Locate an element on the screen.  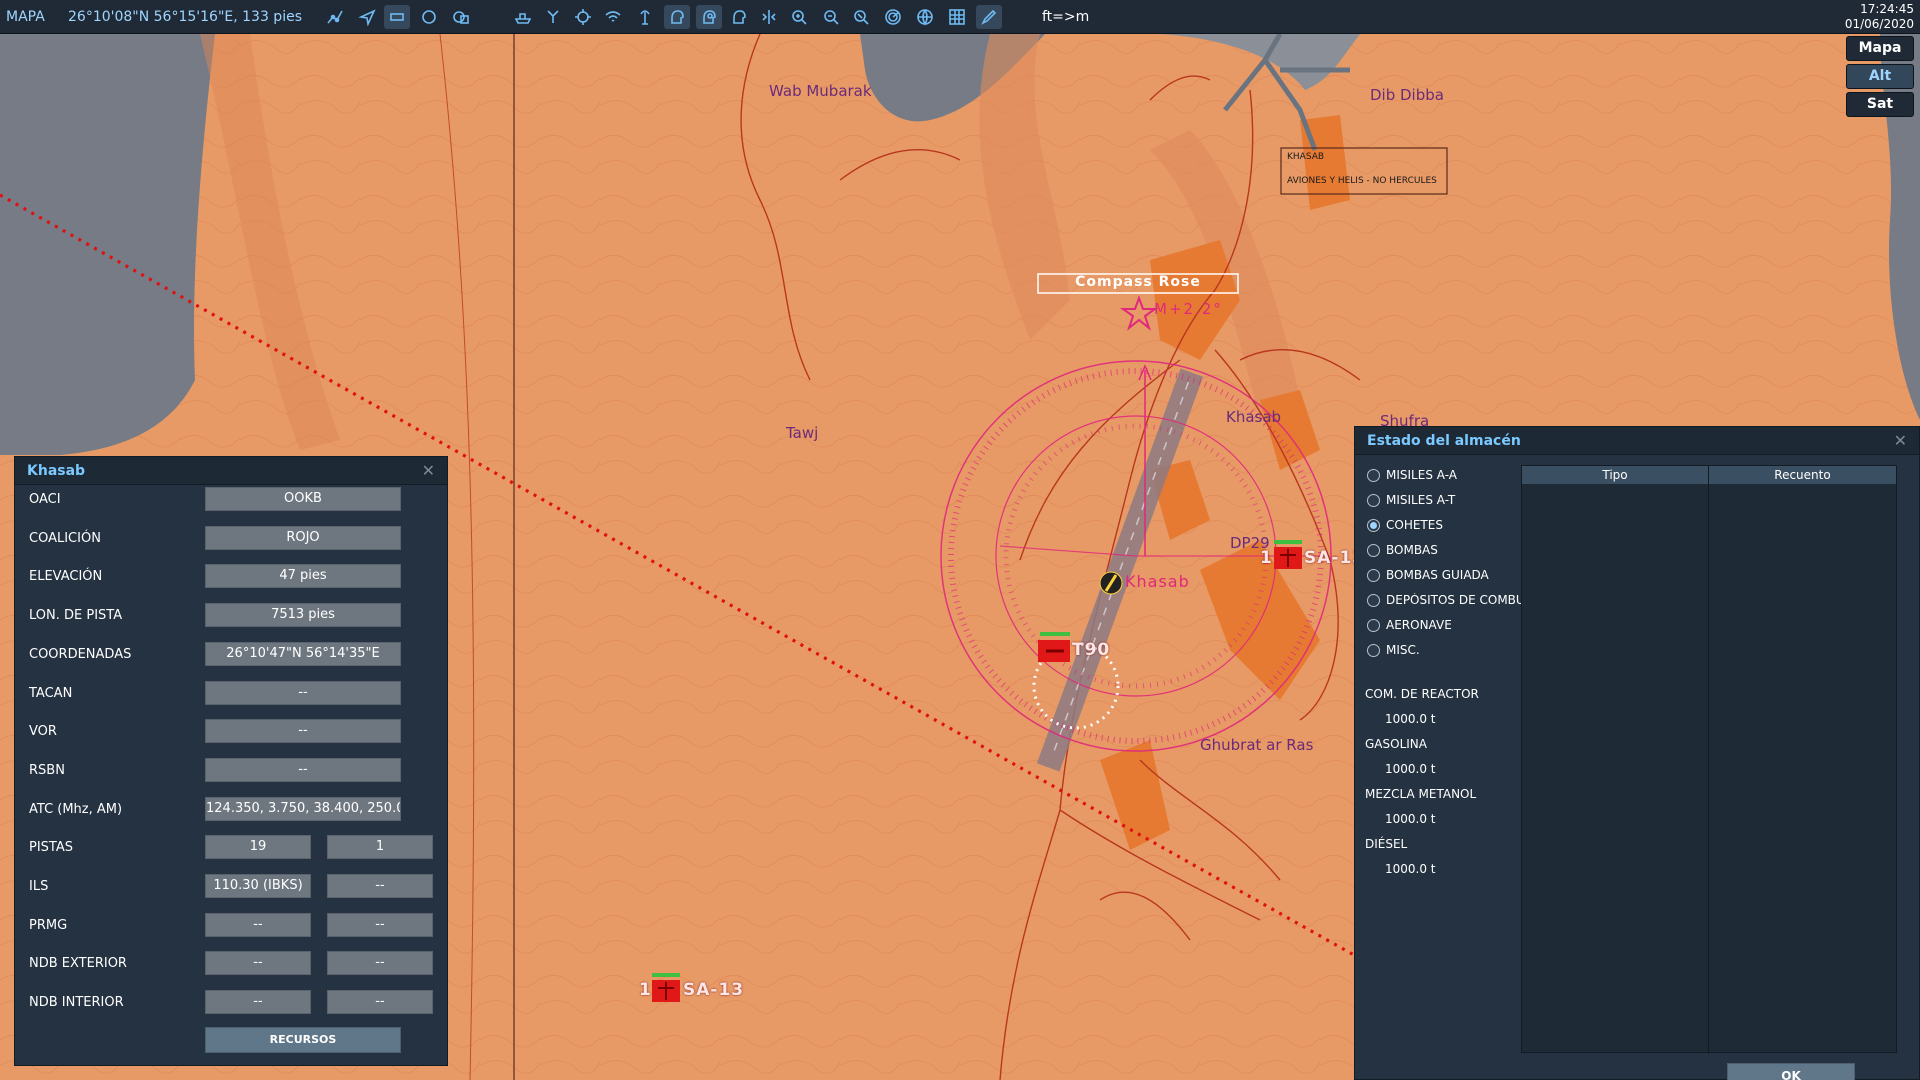
field-row: ILS 110.30 (IBKS) -- is located at coordinates (232, 887).